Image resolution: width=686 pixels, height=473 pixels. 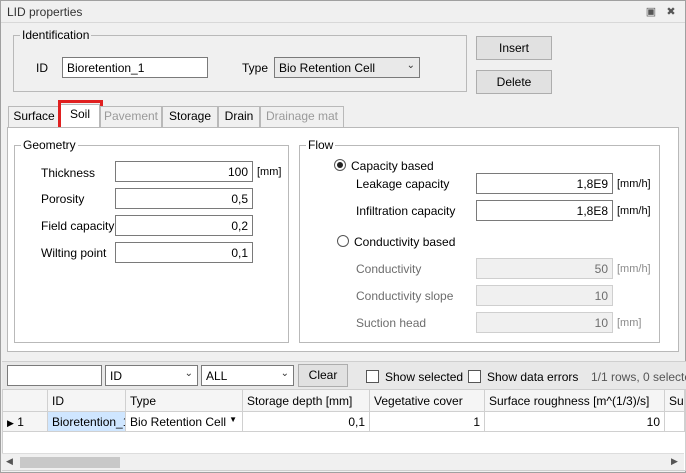 I want to click on column-header-id: ID, so click(x=87, y=401).